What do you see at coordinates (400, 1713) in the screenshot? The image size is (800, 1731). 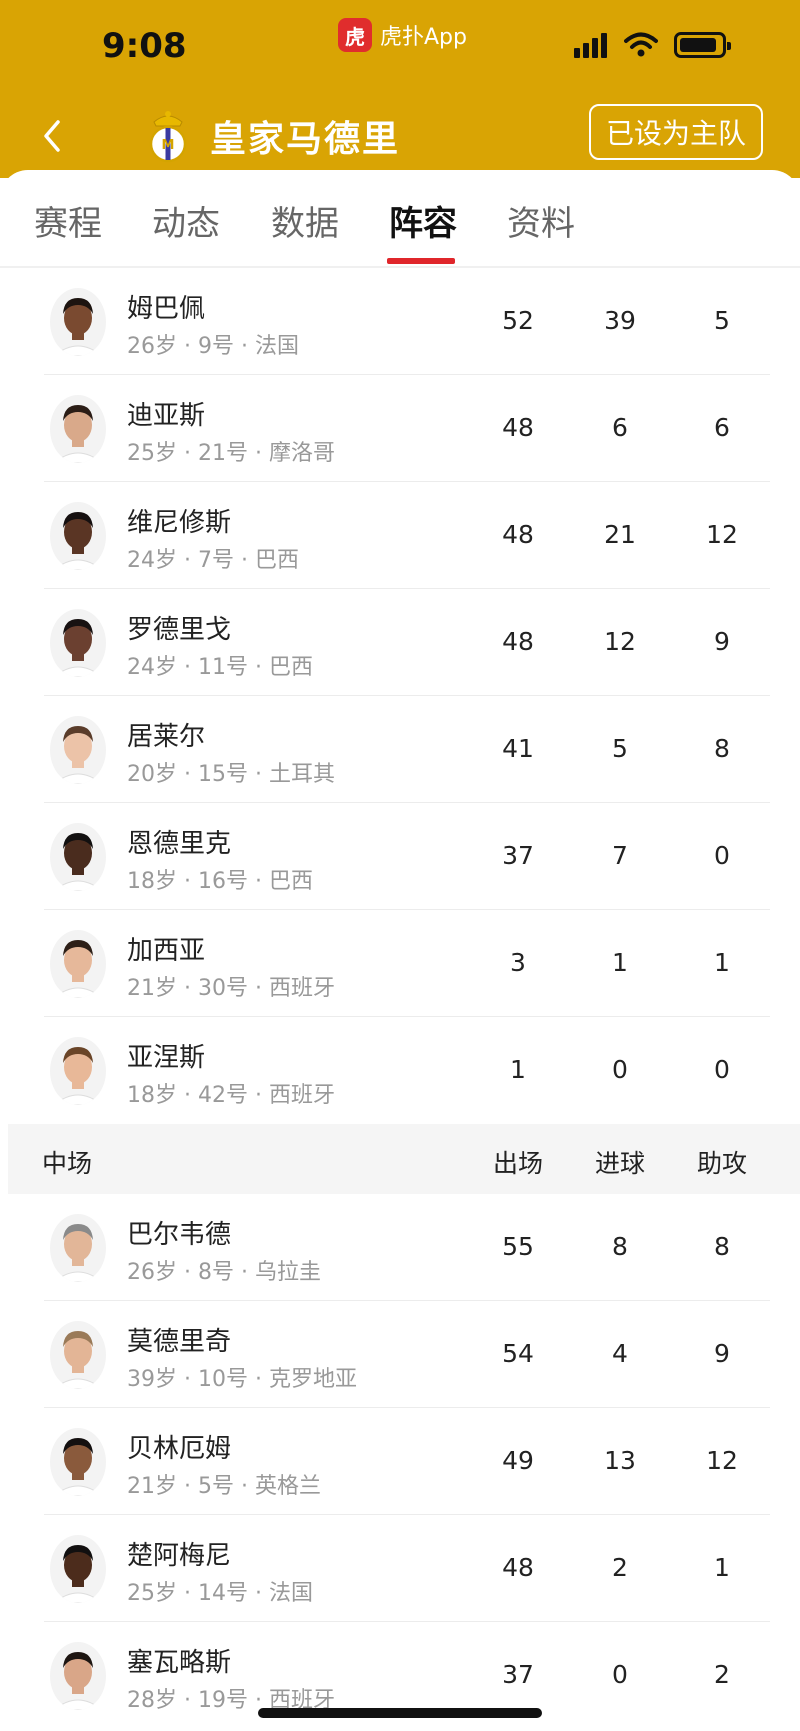 I see `home-indicator` at bounding box center [400, 1713].